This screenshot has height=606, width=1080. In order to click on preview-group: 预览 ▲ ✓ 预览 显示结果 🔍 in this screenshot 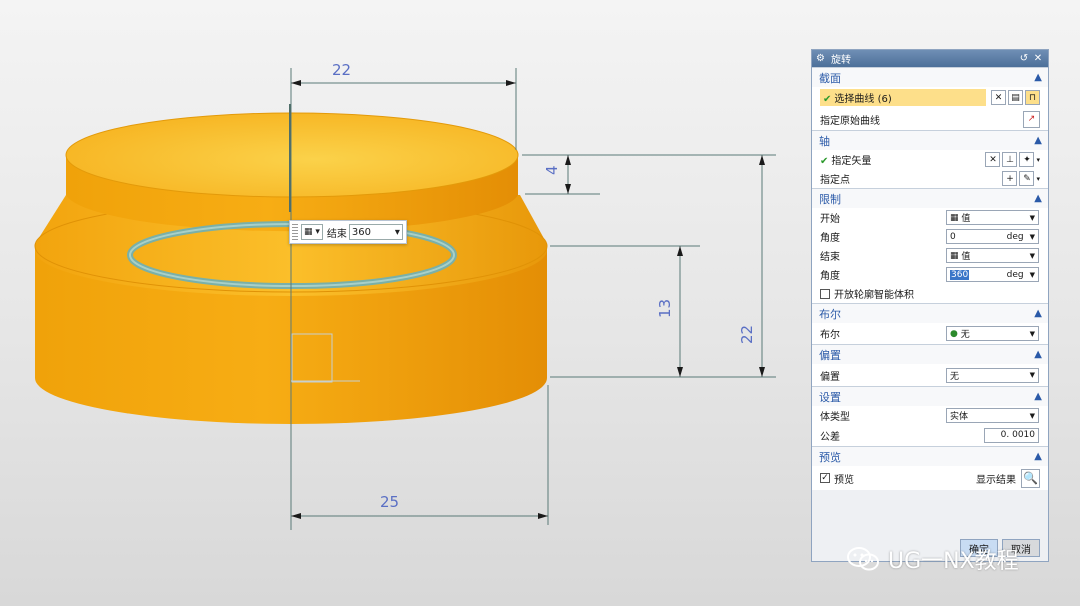, I will do `click(930, 468)`.